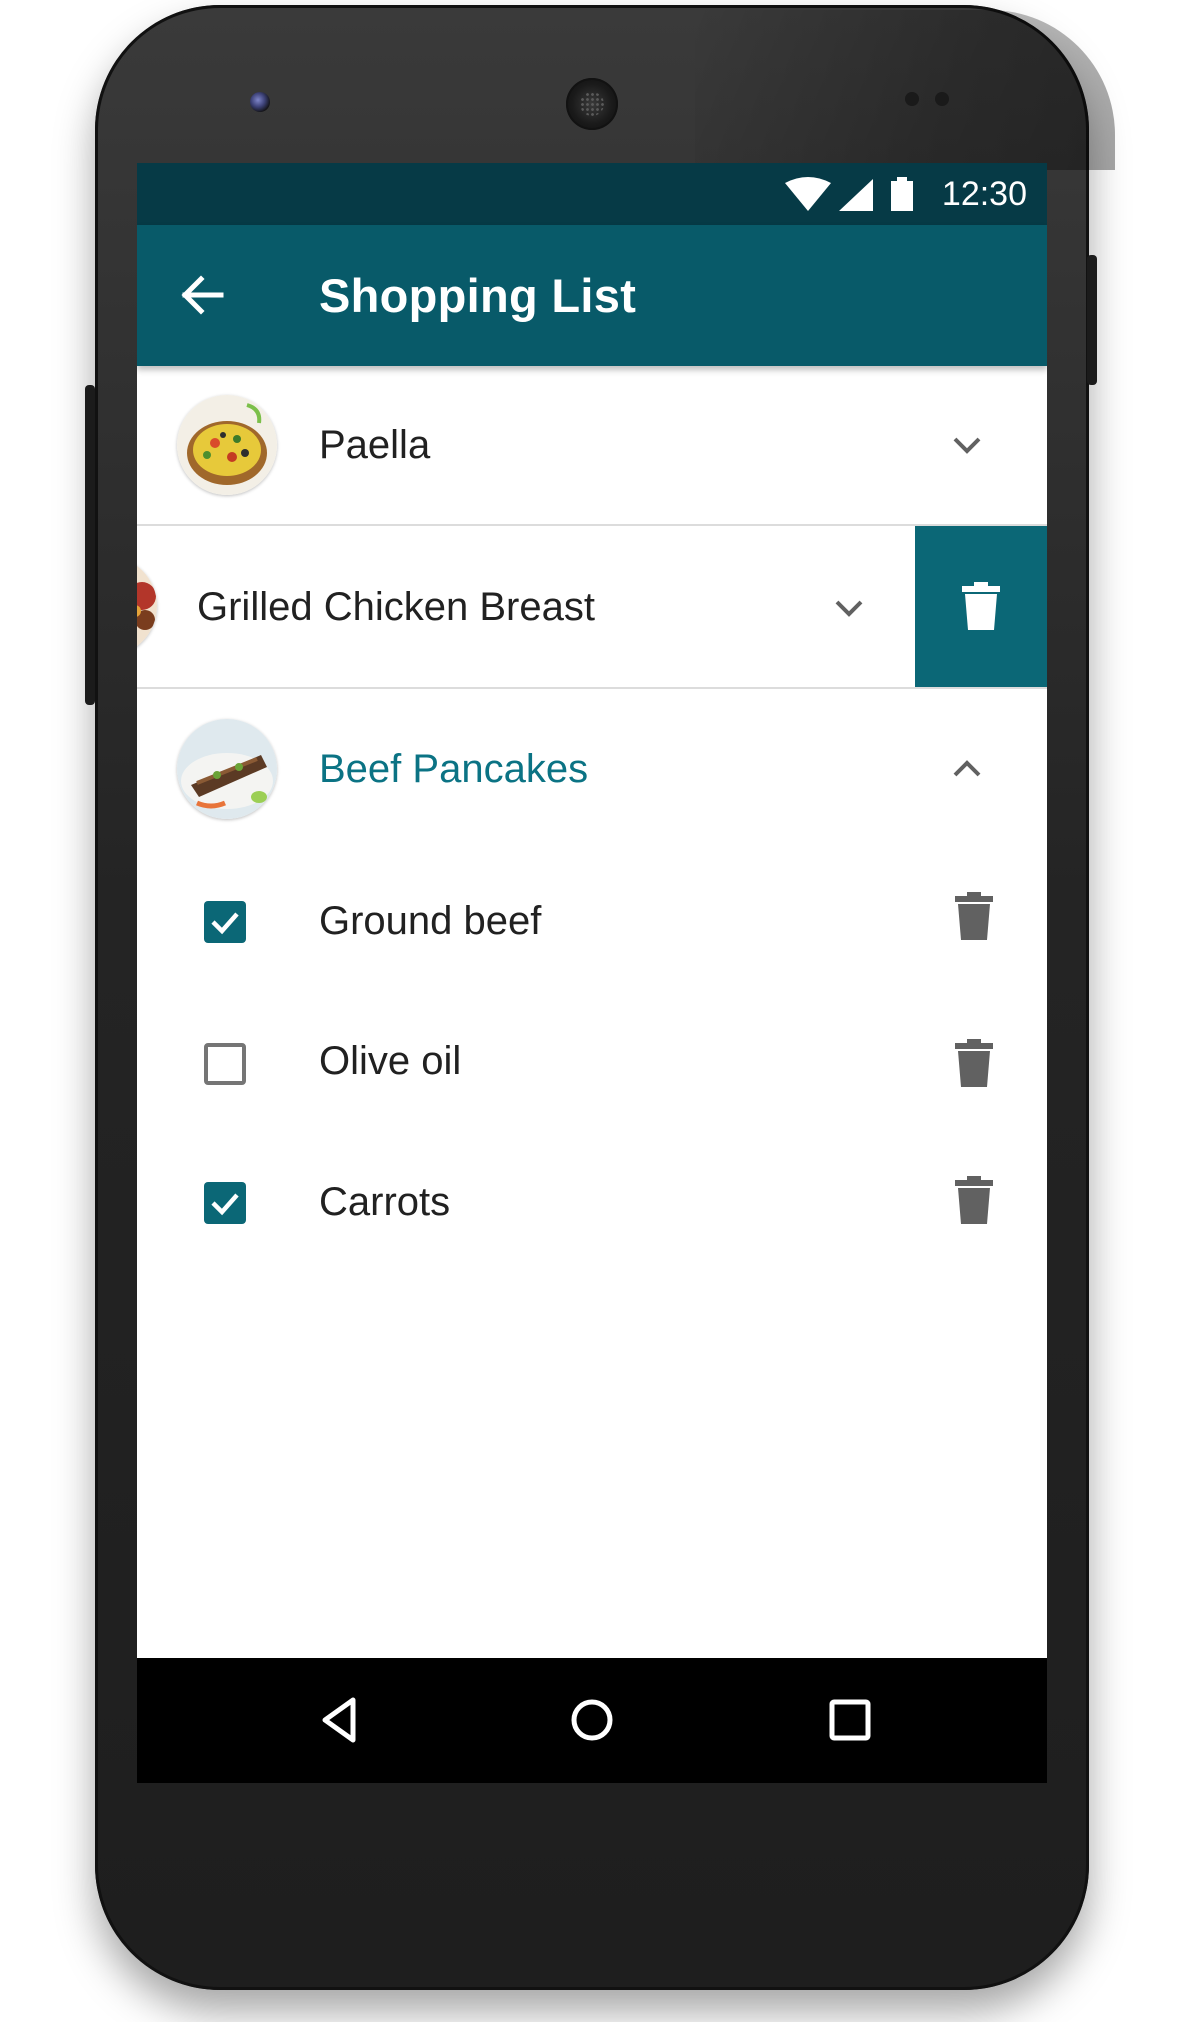 This screenshot has height=2022, width=1184. Describe the element at coordinates (905, 90) in the screenshot. I see `phone-reflection` at that location.